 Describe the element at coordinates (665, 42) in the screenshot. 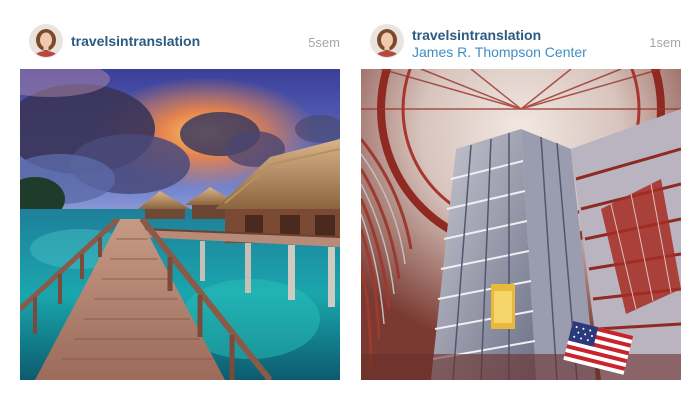

I see `post-timestamp: 1sem` at that location.